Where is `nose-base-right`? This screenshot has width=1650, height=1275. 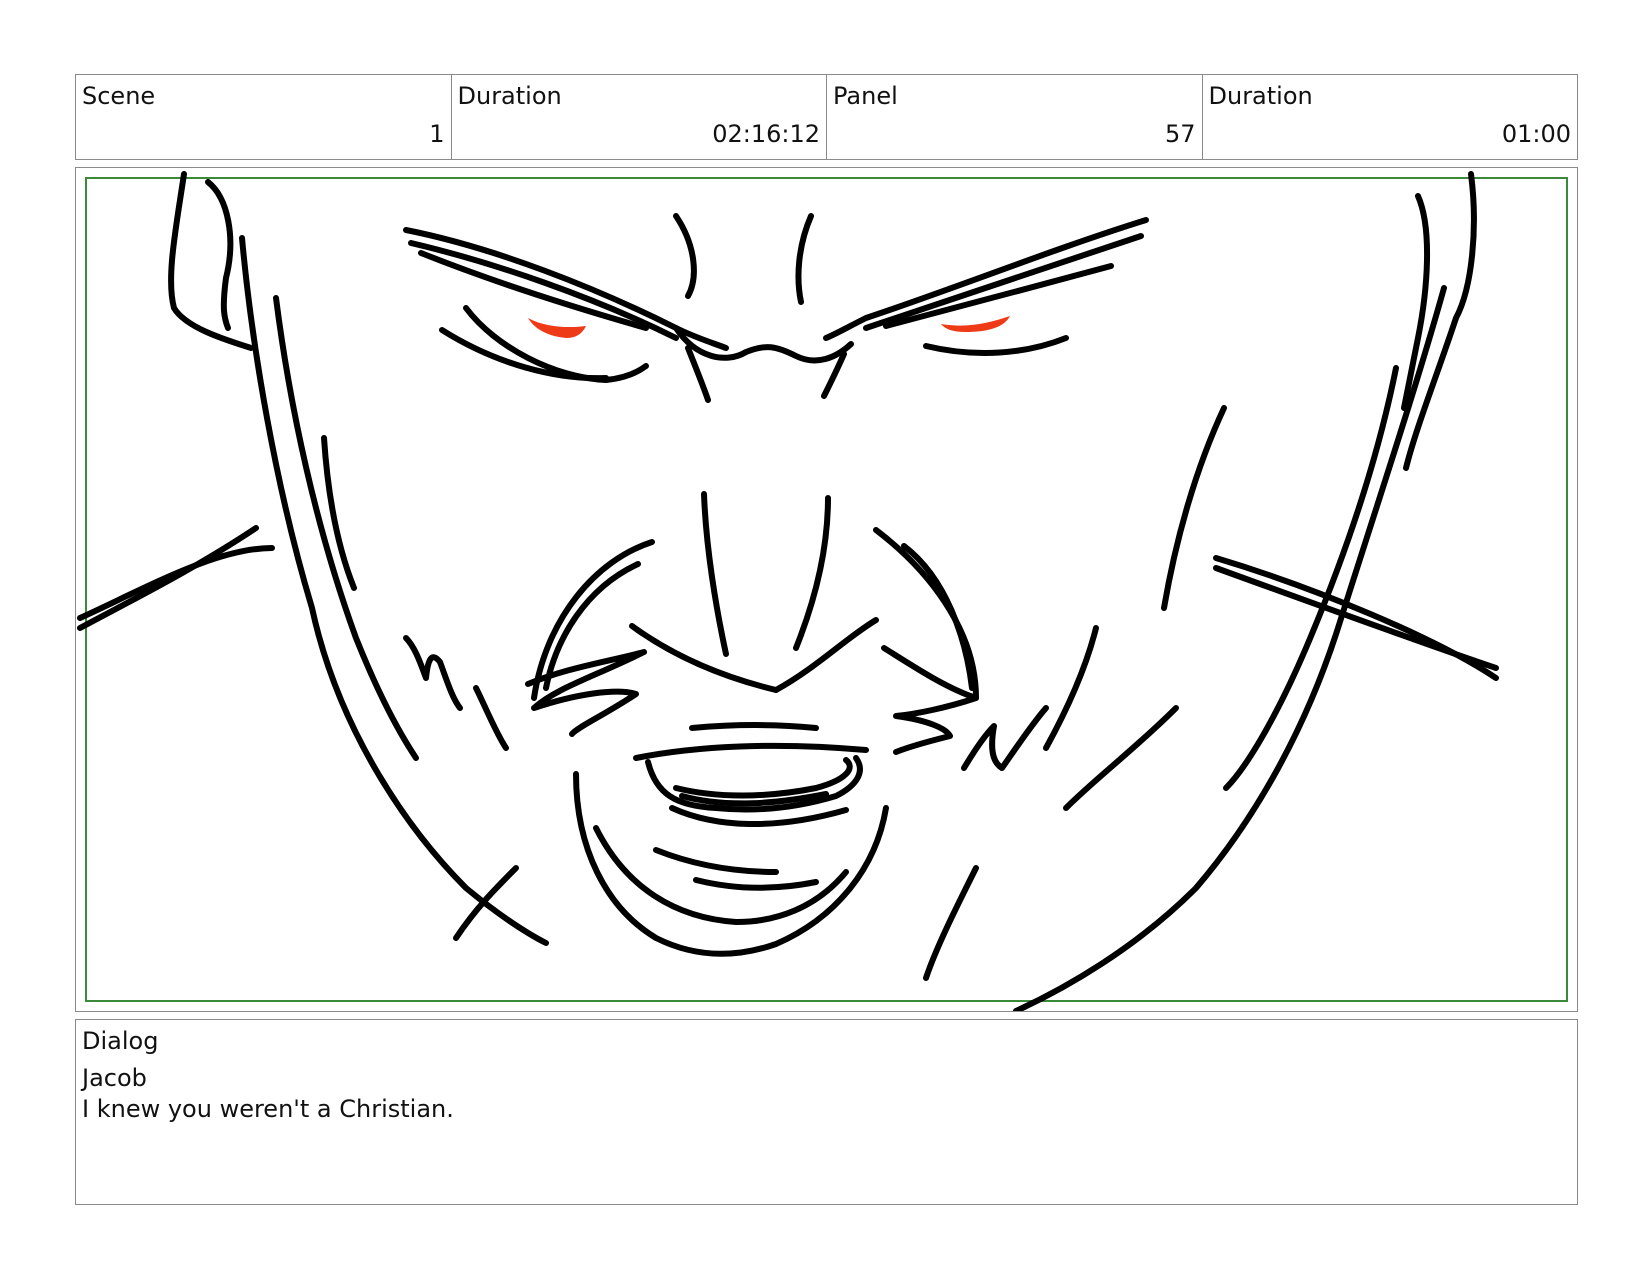
nose-base-right is located at coordinates (826, 655).